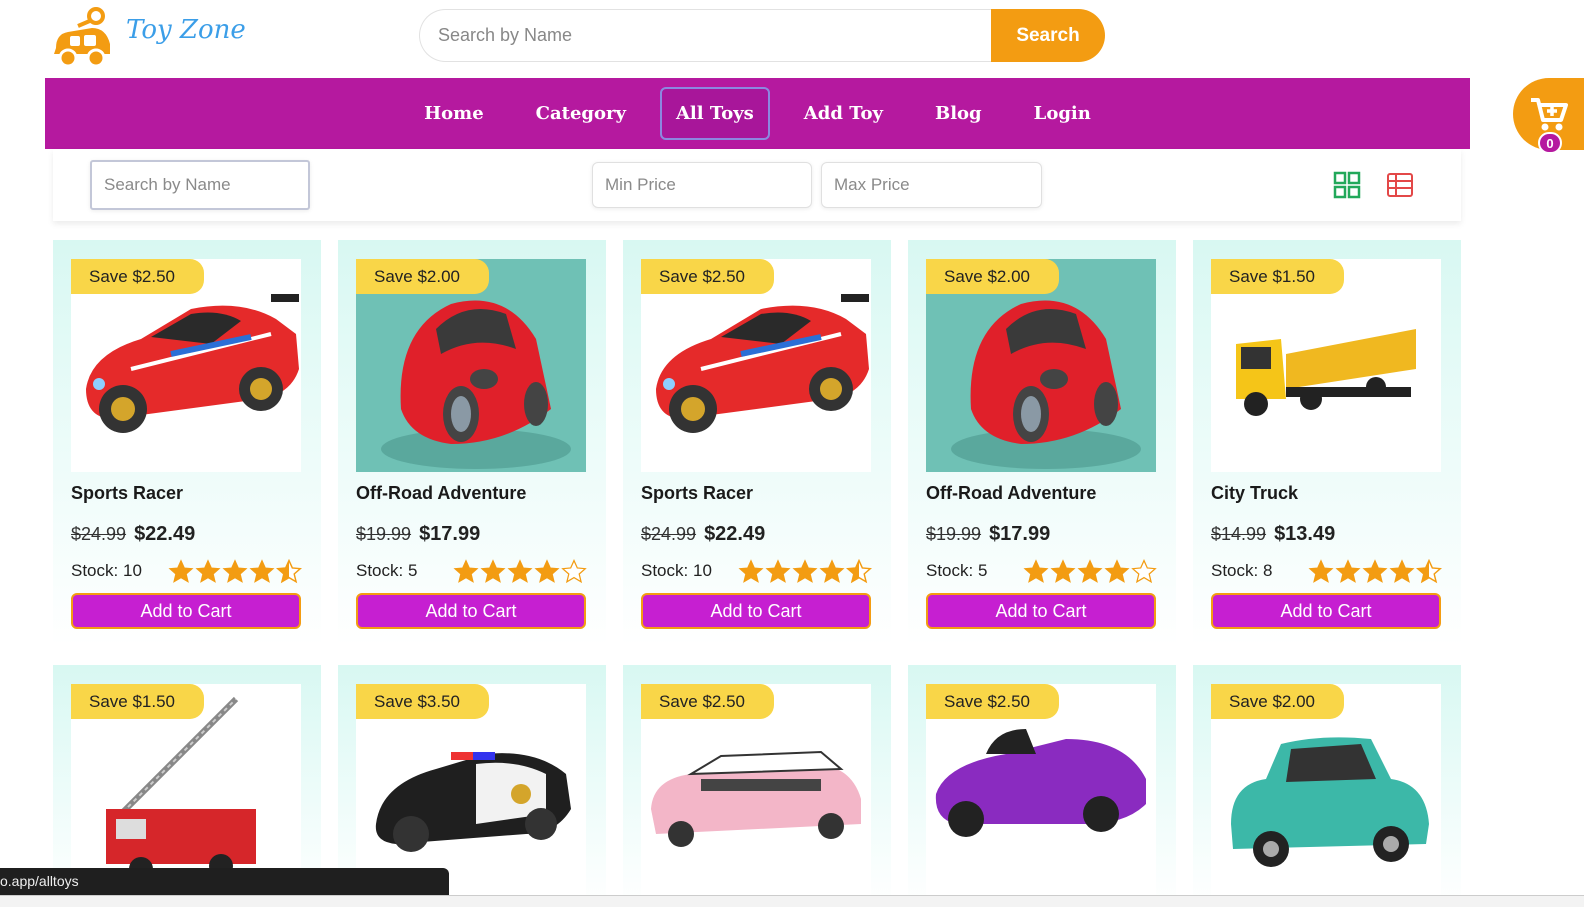 The width and height of the screenshot is (1584, 907). I want to click on nav-add-toy: Add Toy, so click(843, 114).